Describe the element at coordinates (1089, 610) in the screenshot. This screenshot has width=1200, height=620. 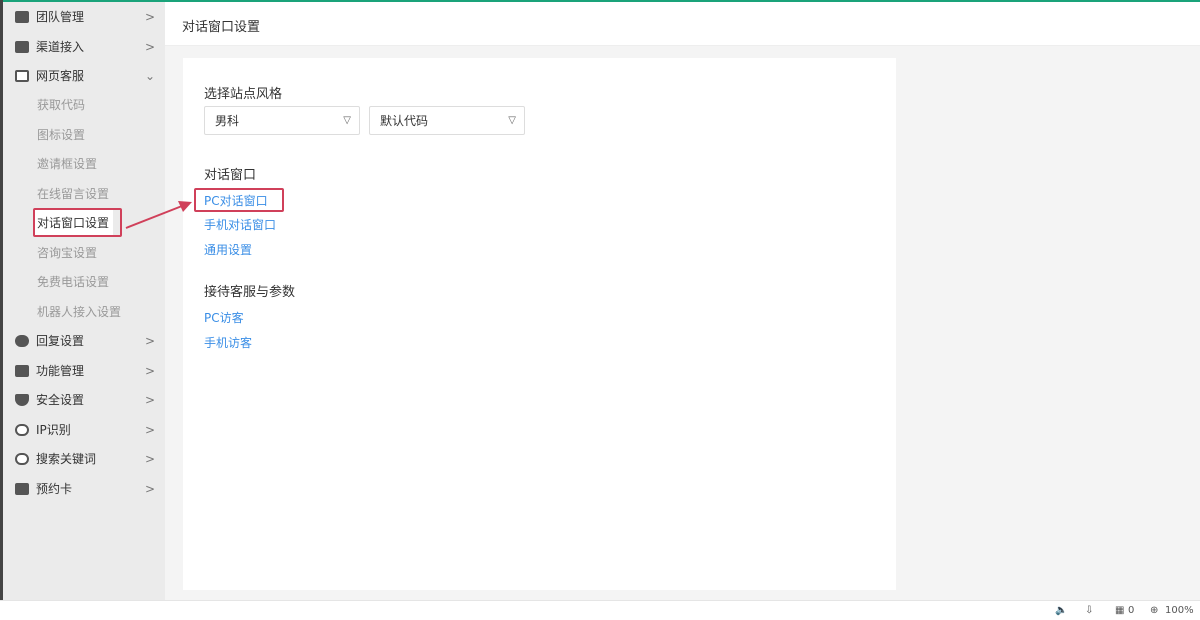
I see `download-icon: ⇩` at that location.